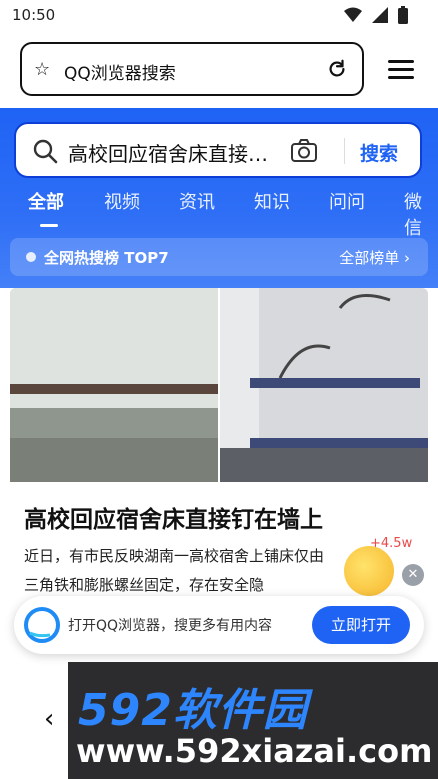 The width and height of the screenshot is (438, 779). I want to click on address-bar-area: ☆ QQ浏览器搜索, so click(219, 70).